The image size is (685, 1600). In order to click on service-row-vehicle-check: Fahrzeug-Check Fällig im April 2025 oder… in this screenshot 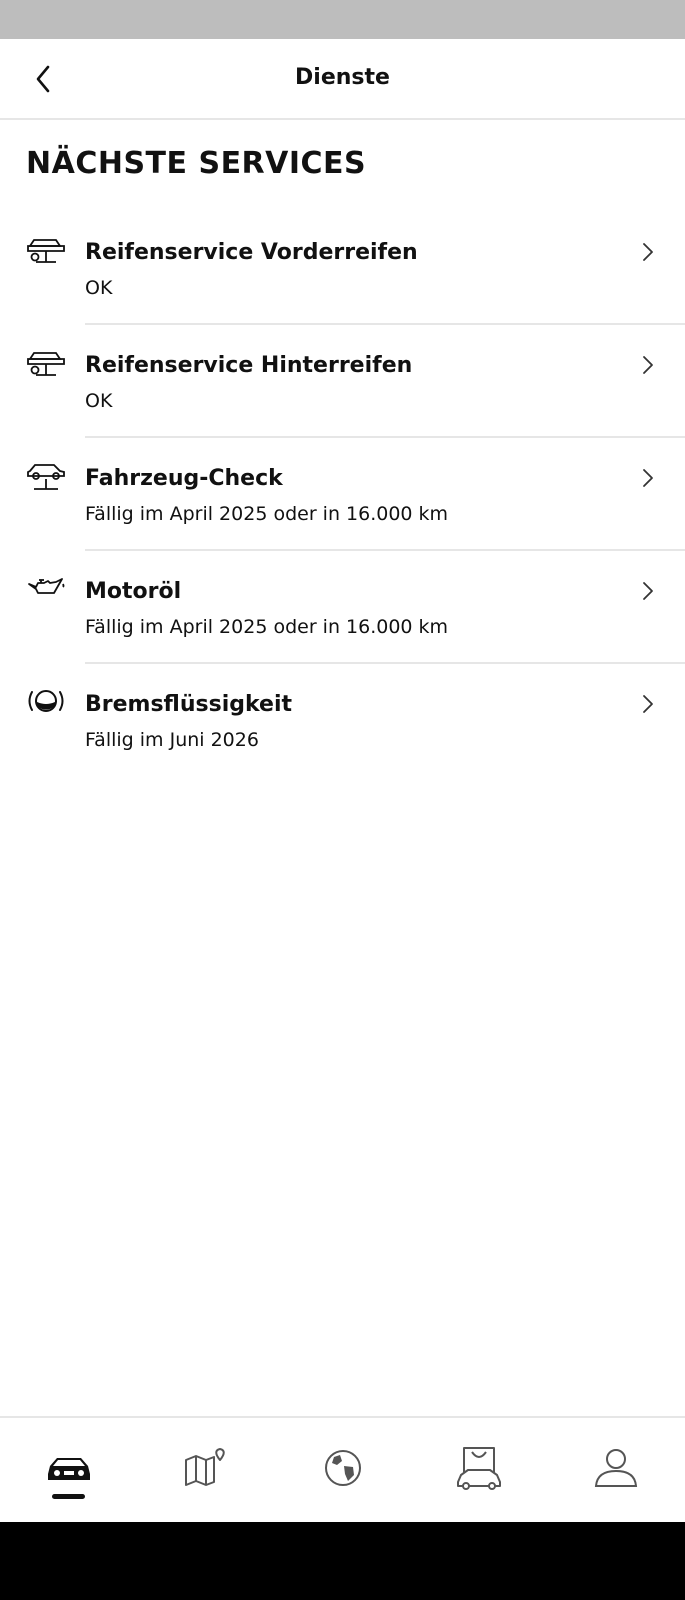, I will do `click(342, 494)`.